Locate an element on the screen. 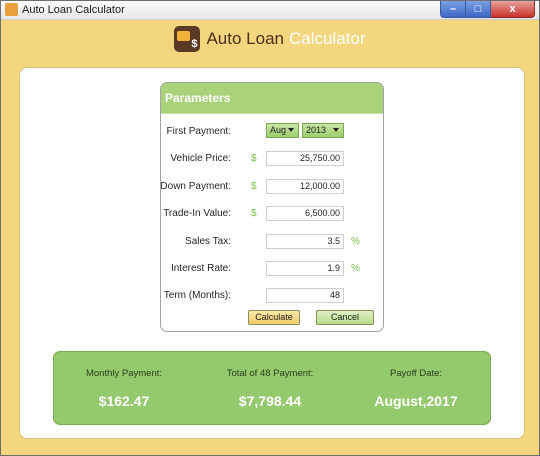  interest-rate-label: Interest Rate: is located at coordinates (200, 268).